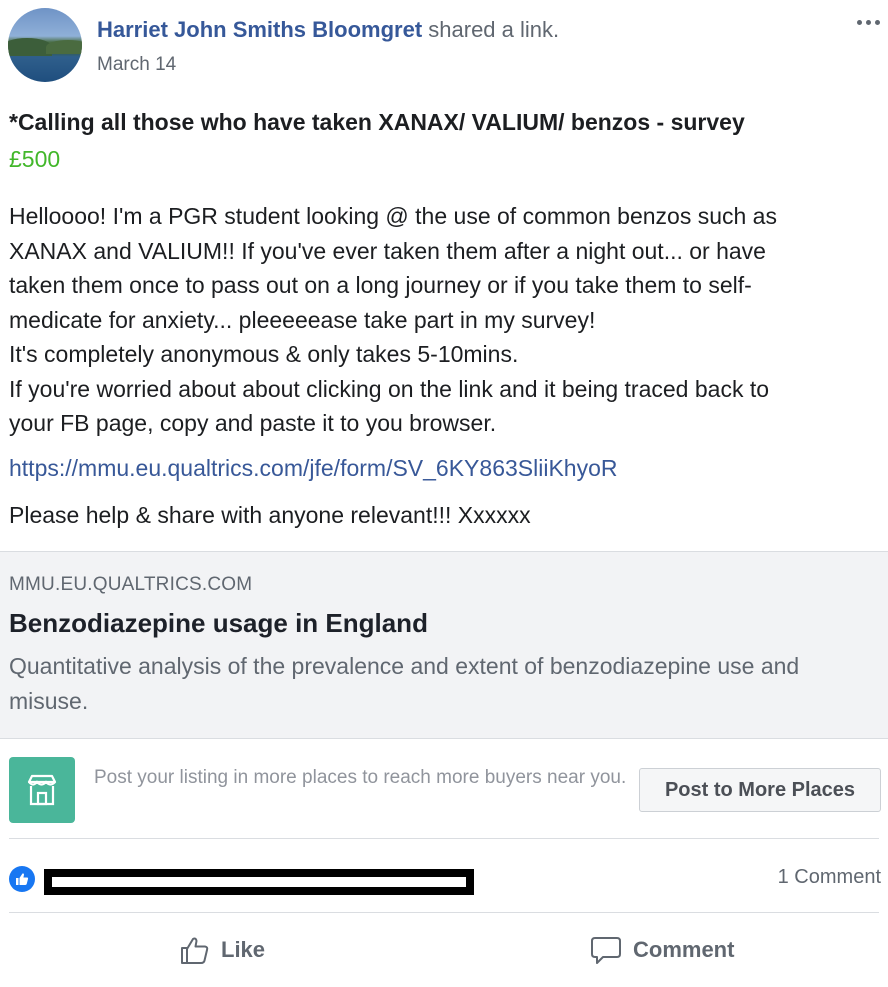 This screenshot has width=888, height=987. I want to click on reactions-bar: 1 Comment, so click(444, 876).